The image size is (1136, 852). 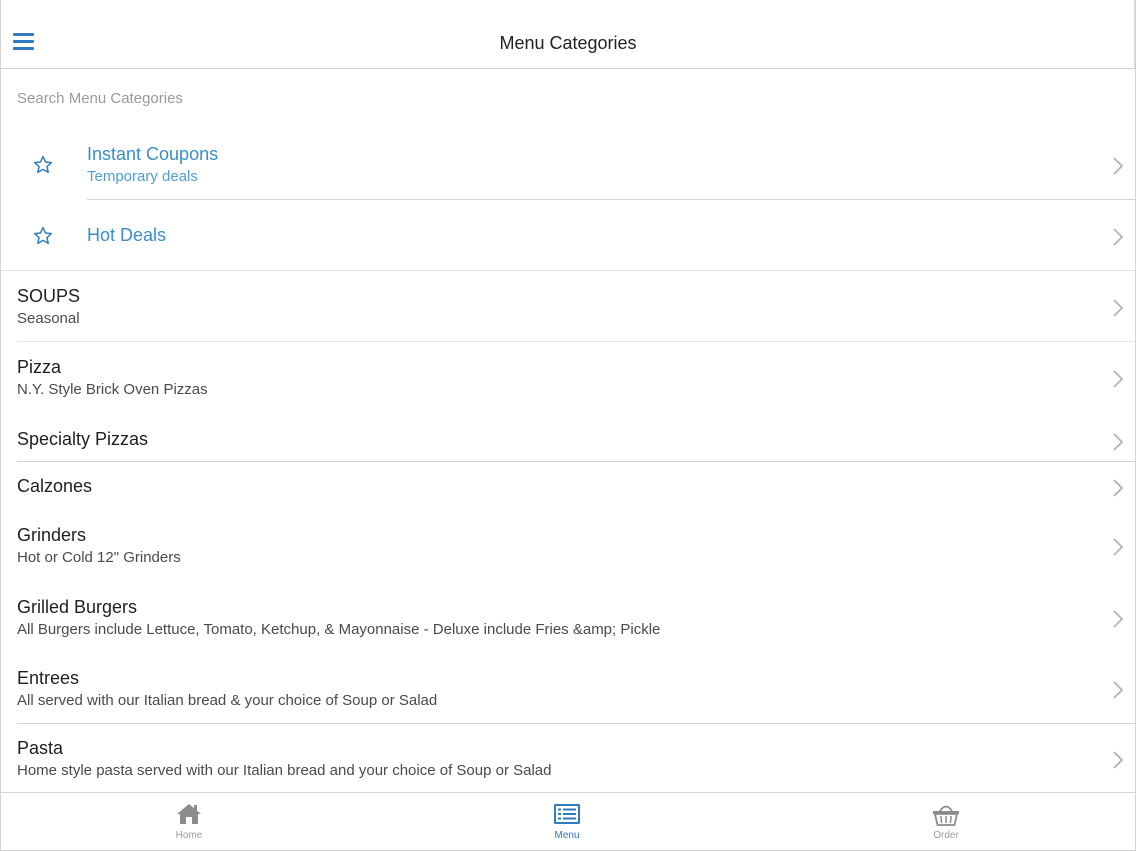 I want to click on promo-subtitle: Temporary deals, so click(x=142, y=176).